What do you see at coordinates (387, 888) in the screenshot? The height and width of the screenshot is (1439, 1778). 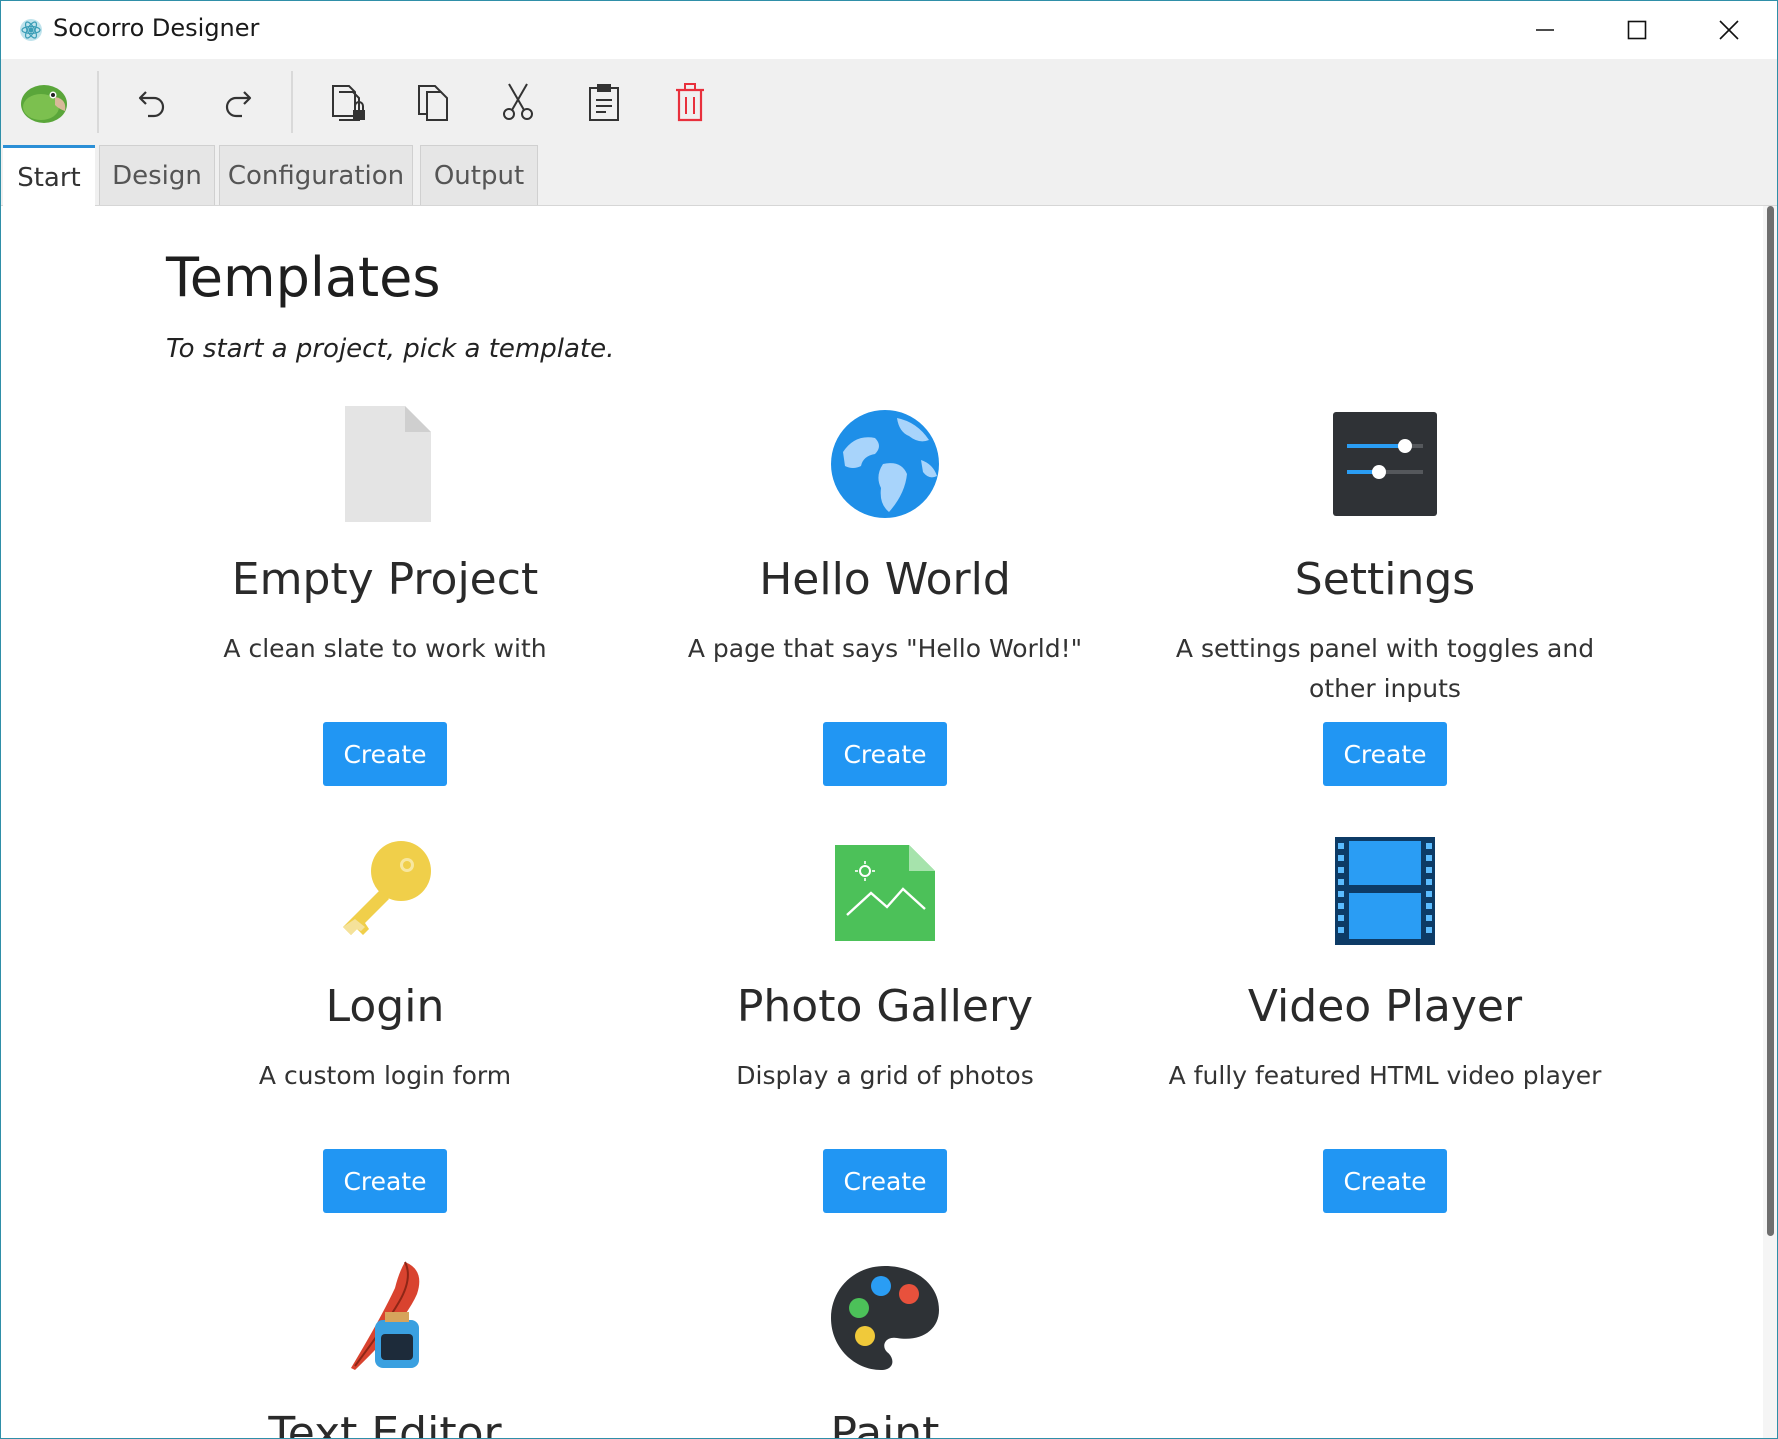 I see `key-icon` at bounding box center [387, 888].